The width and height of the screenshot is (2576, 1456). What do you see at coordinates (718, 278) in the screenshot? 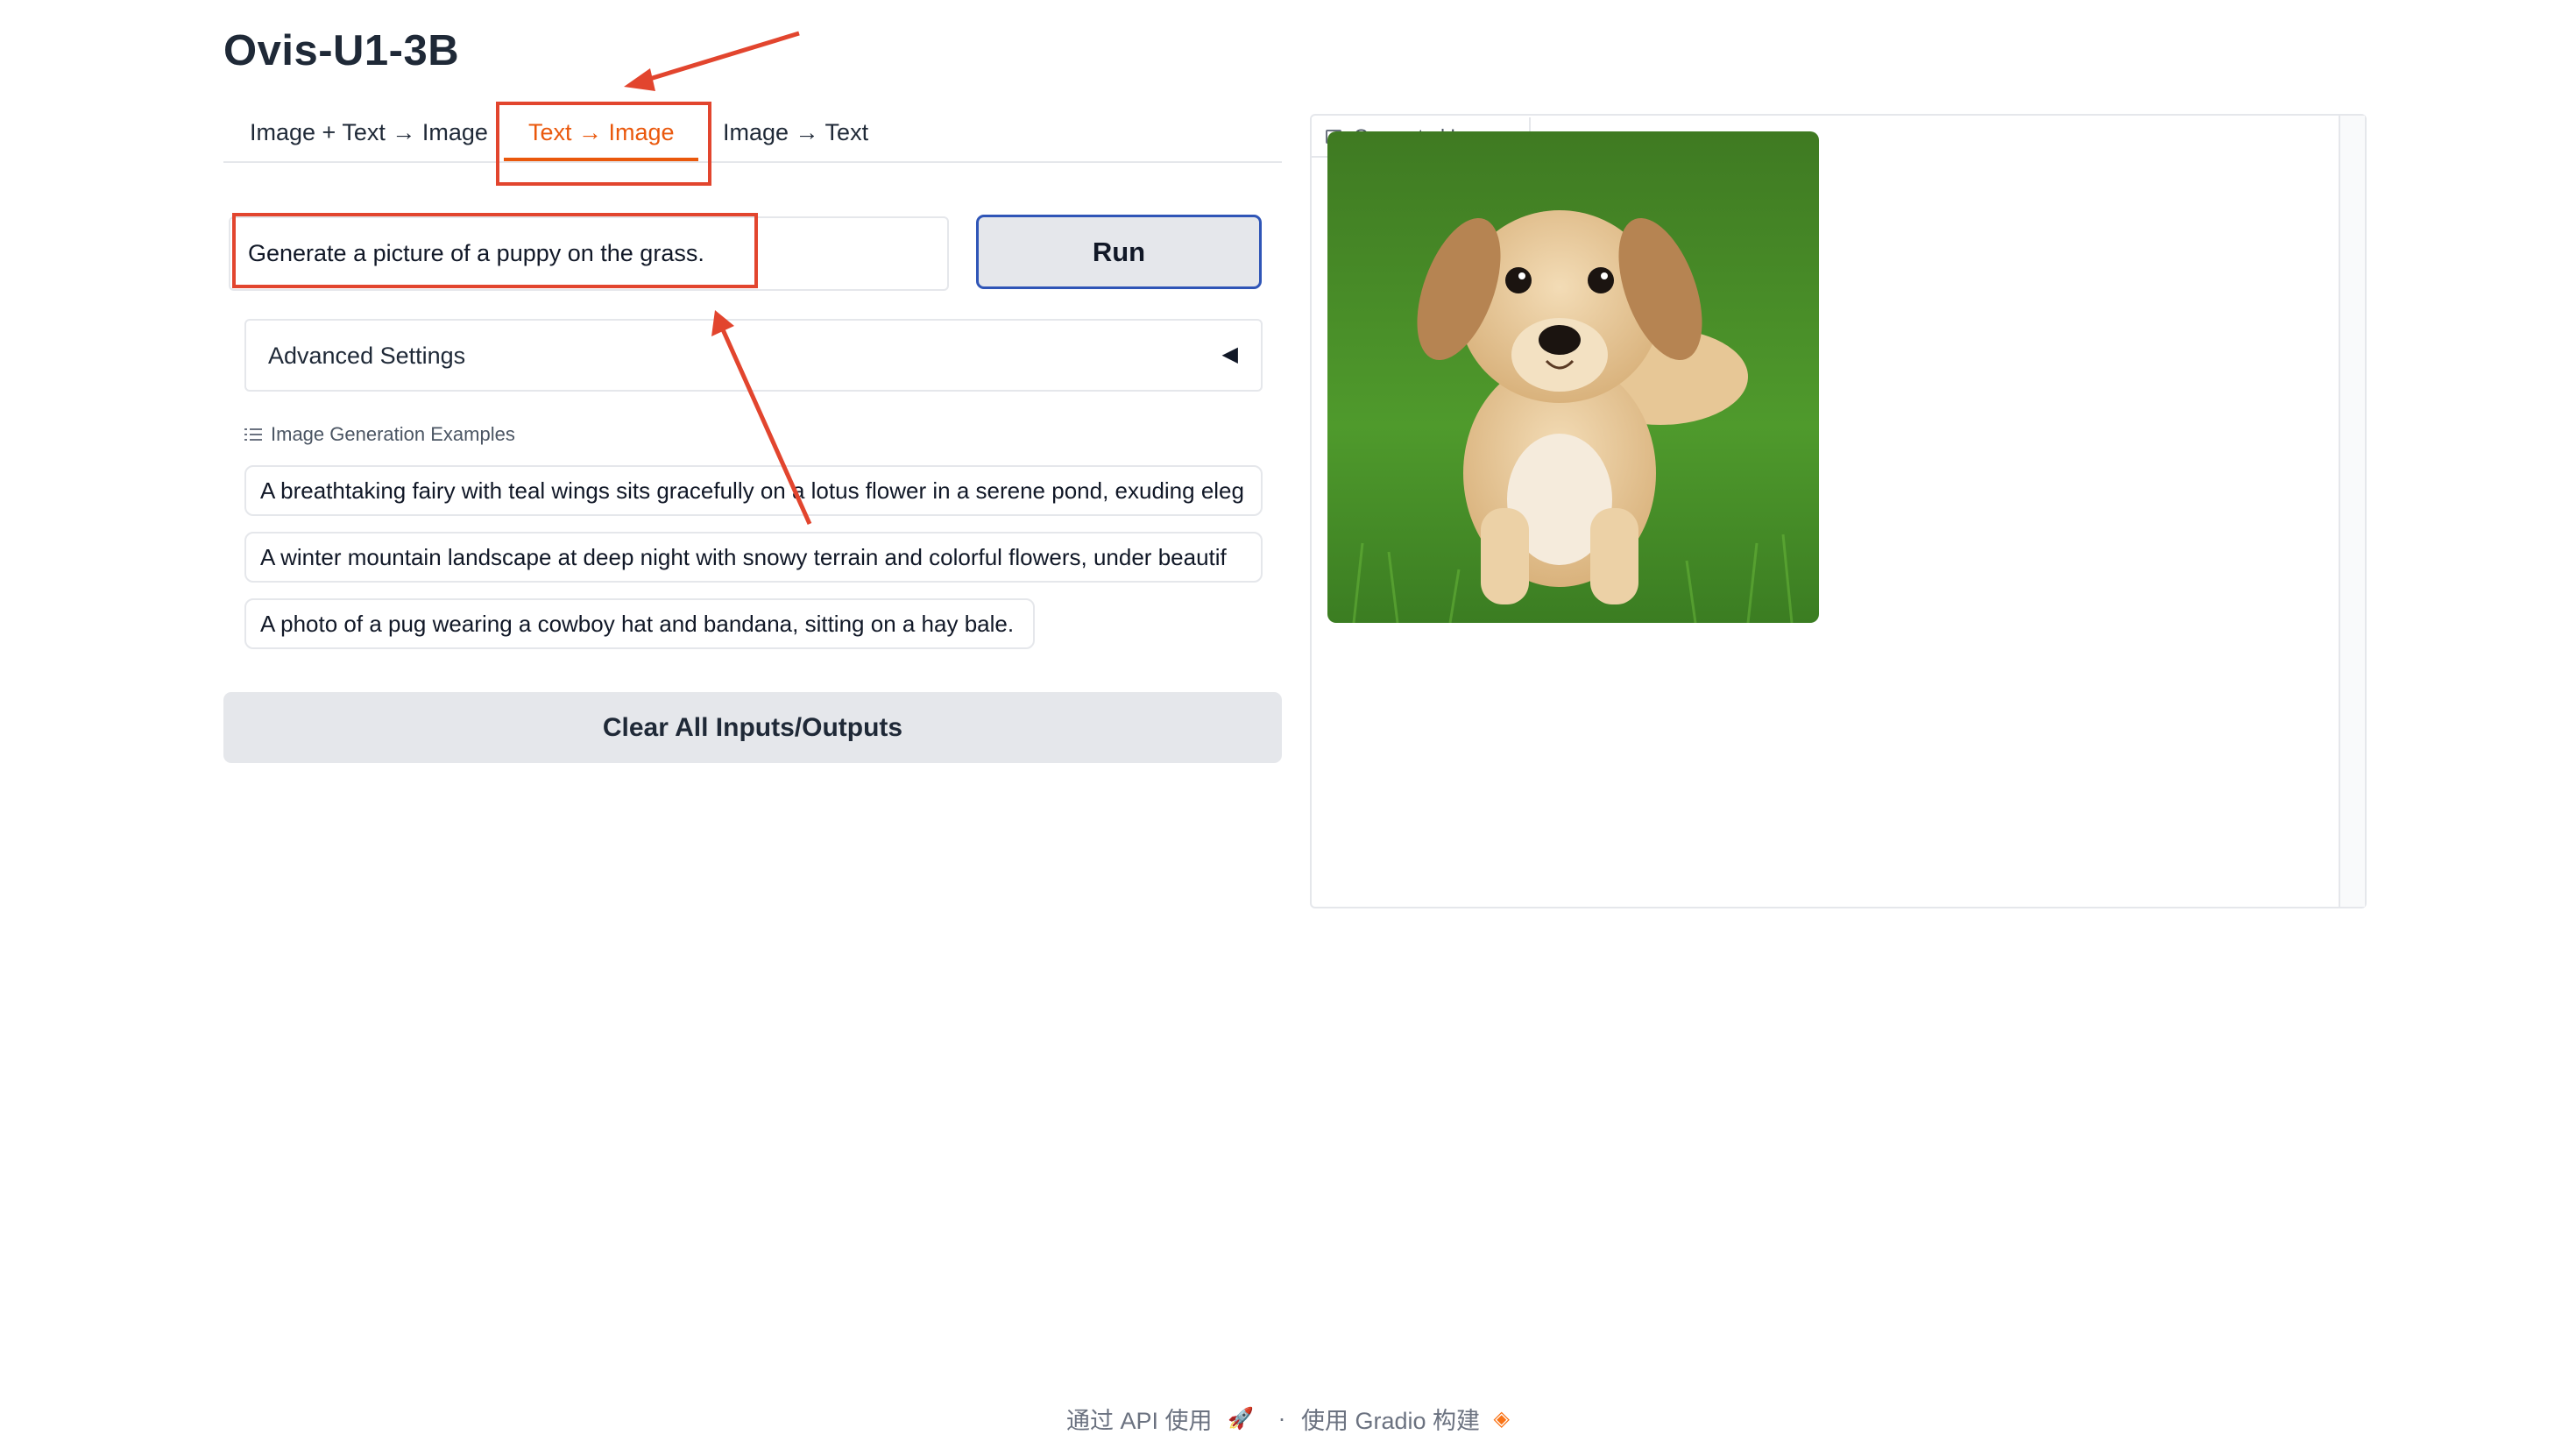
I see `annotation-arrows` at bounding box center [718, 278].